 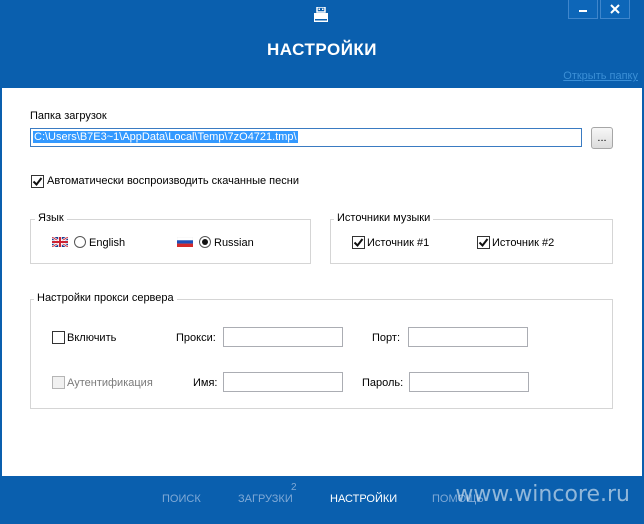 What do you see at coordinates (234, 243) in the screenshot?
I see `language-russian-label: Russian` at bounding box center [234, 243].